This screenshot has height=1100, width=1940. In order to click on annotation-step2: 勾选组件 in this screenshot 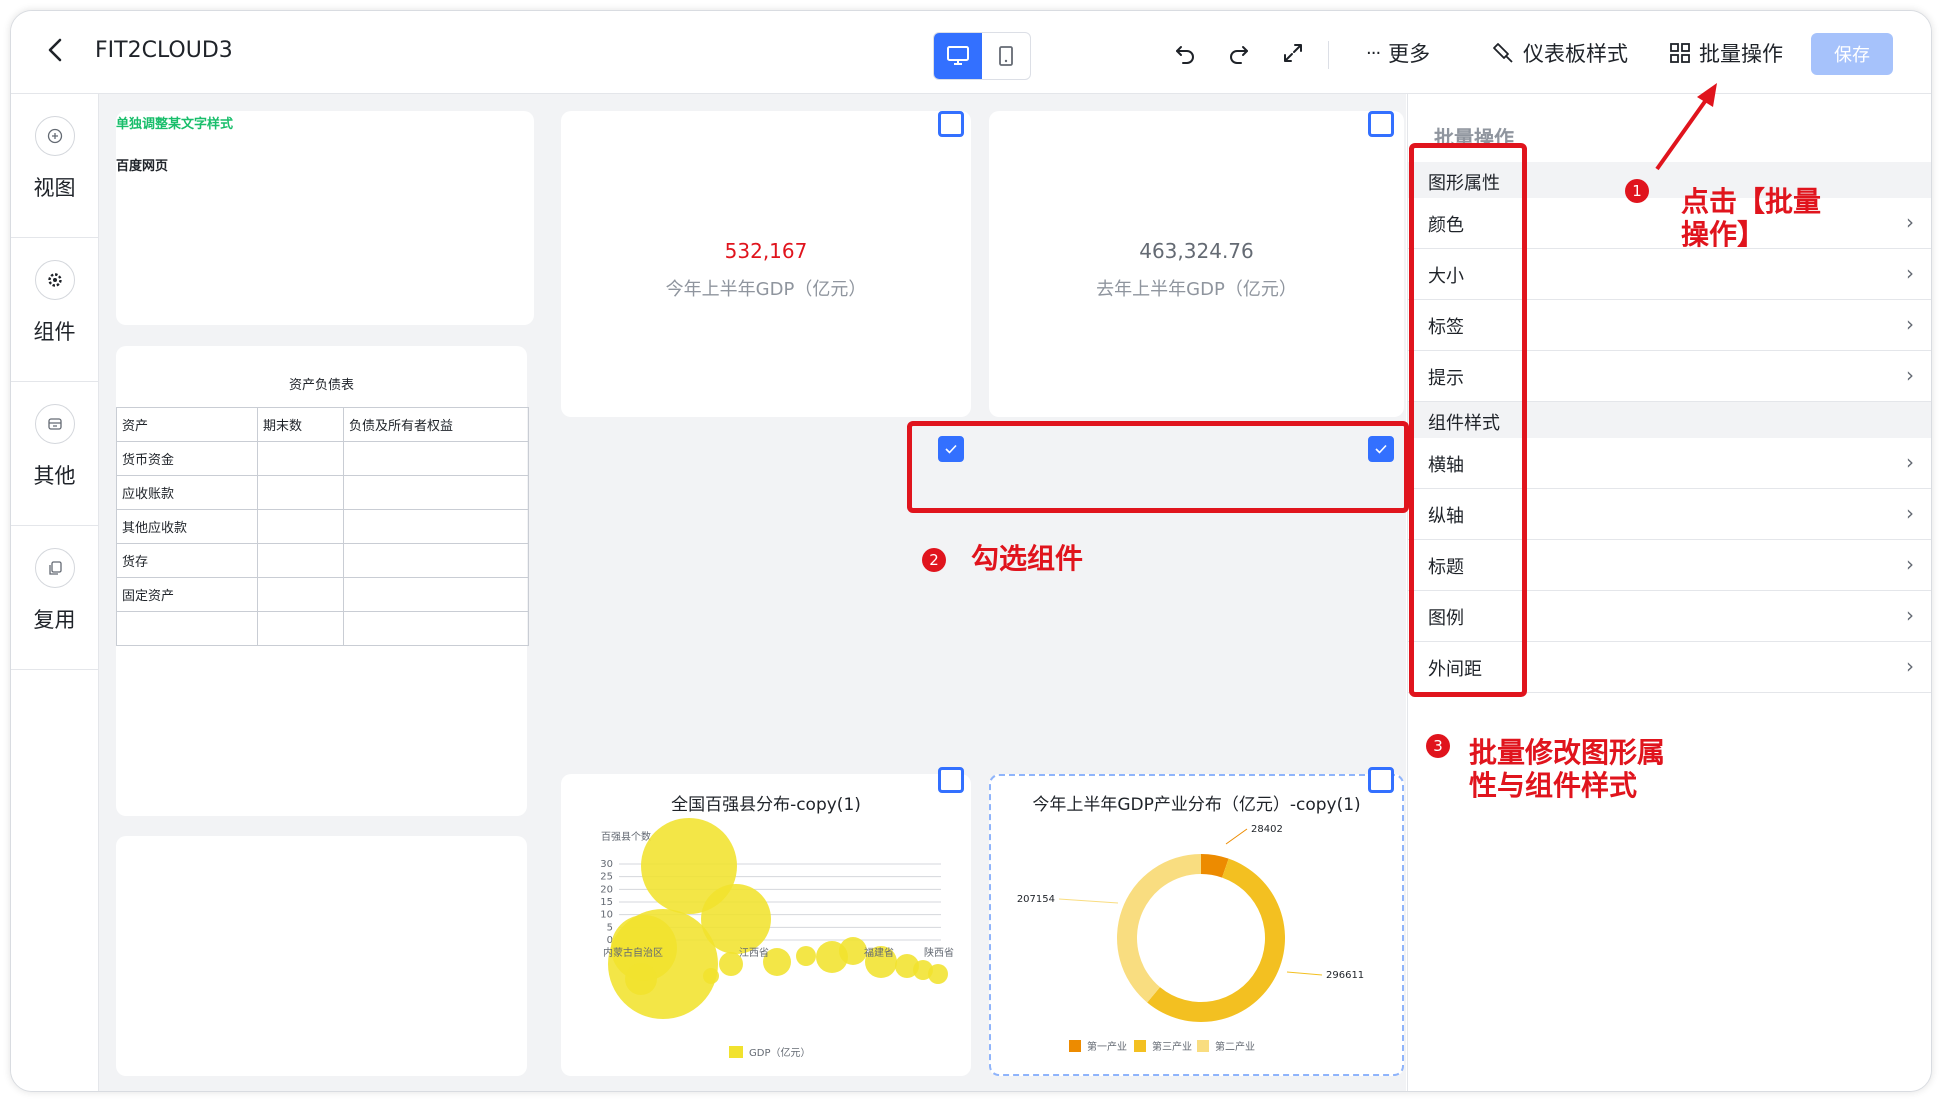, I will do `click(1027, 558)`.